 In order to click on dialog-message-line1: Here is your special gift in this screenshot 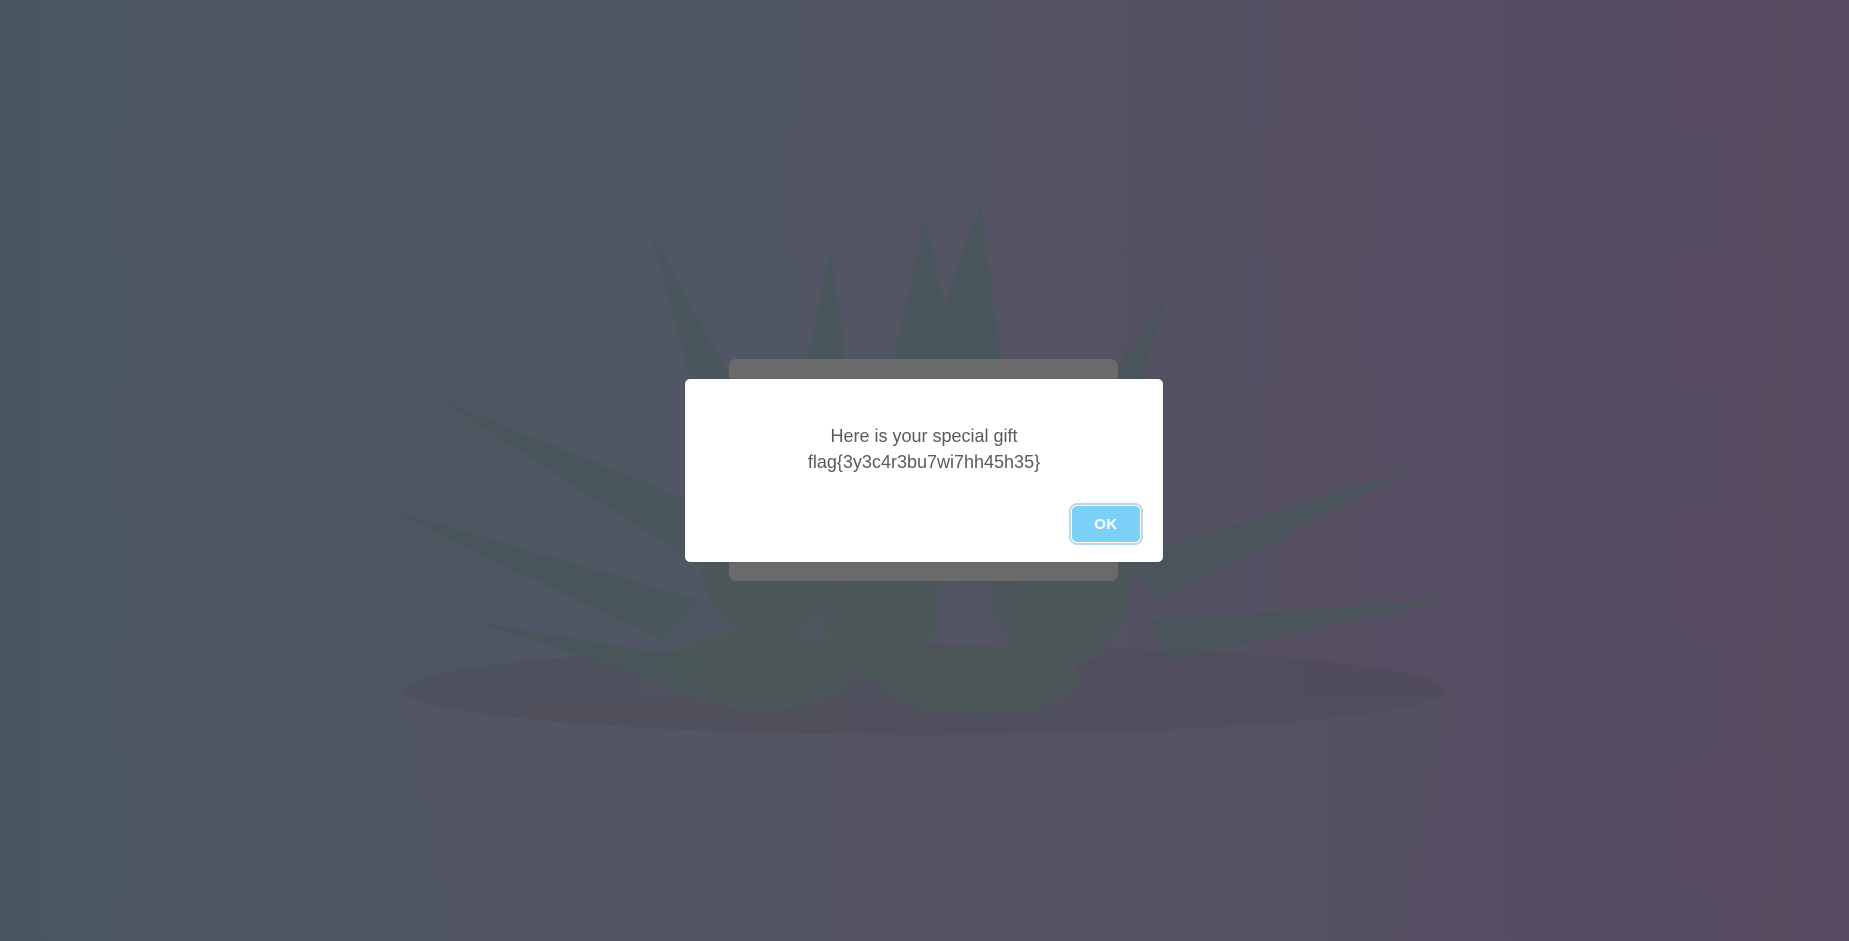, I will do `click(924, 436)`.